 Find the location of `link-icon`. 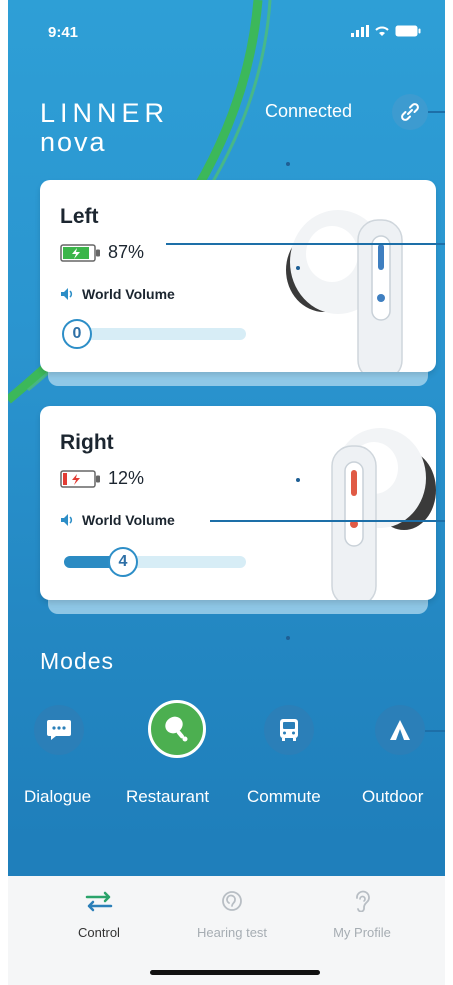

link-icon is located at coordinates (410, 112).